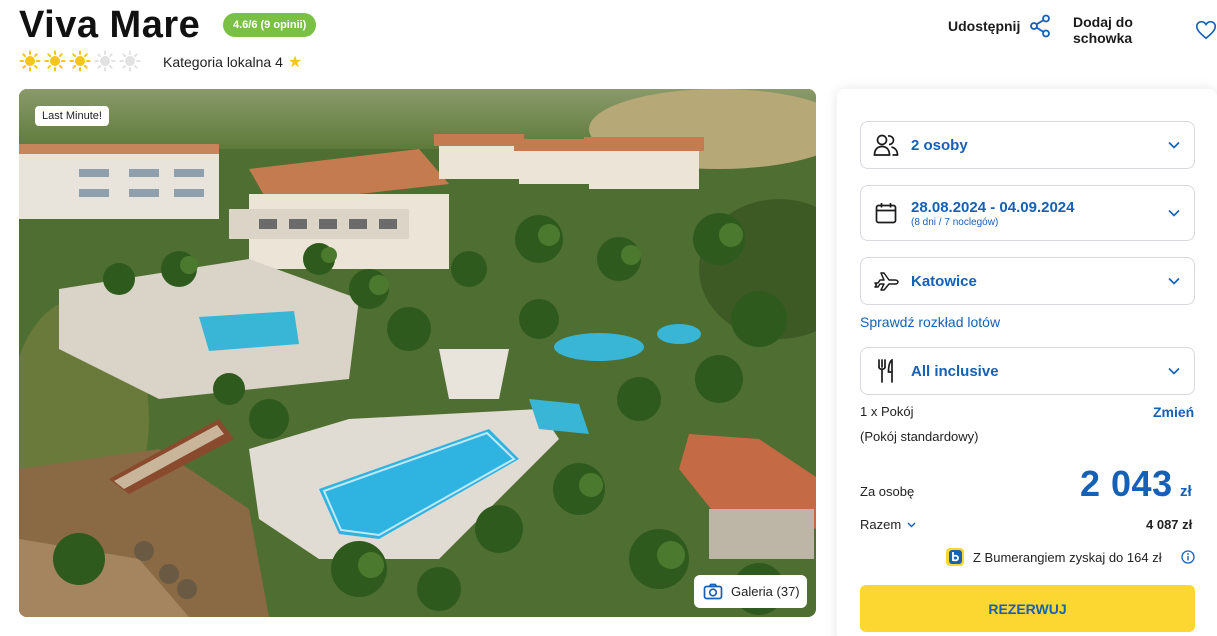 This screenshot has width=1217, height=636. I want to click on calendar-icon, so click(886, 213).